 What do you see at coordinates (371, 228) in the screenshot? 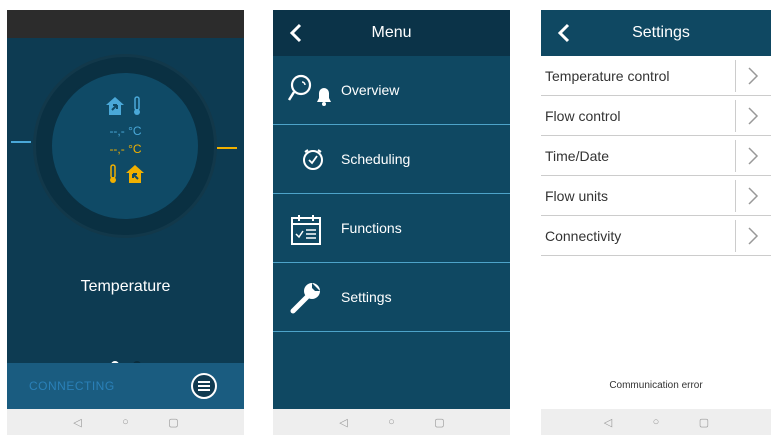
I see `menu-item-label: Functions` at bounding box center [371, 228].